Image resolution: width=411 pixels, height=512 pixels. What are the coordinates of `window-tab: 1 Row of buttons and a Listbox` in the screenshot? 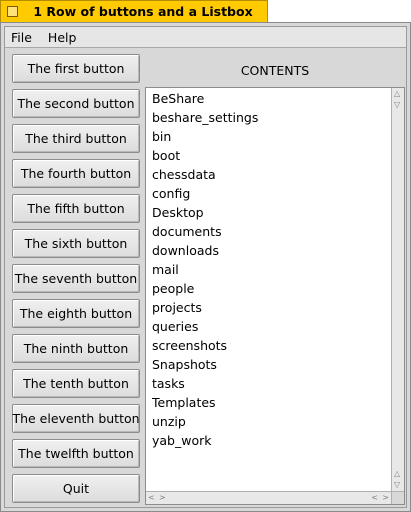 It's located at (134, 11).